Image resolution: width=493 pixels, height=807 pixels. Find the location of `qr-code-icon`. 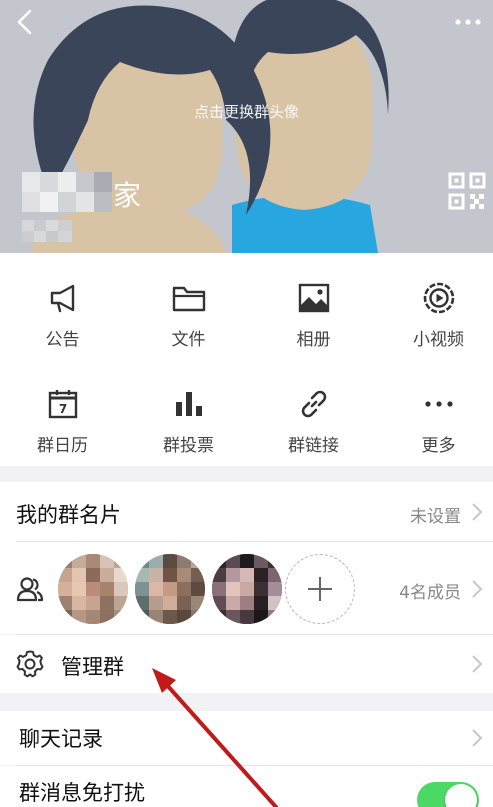

qr-code-icon is located at coordinates (467, 191).